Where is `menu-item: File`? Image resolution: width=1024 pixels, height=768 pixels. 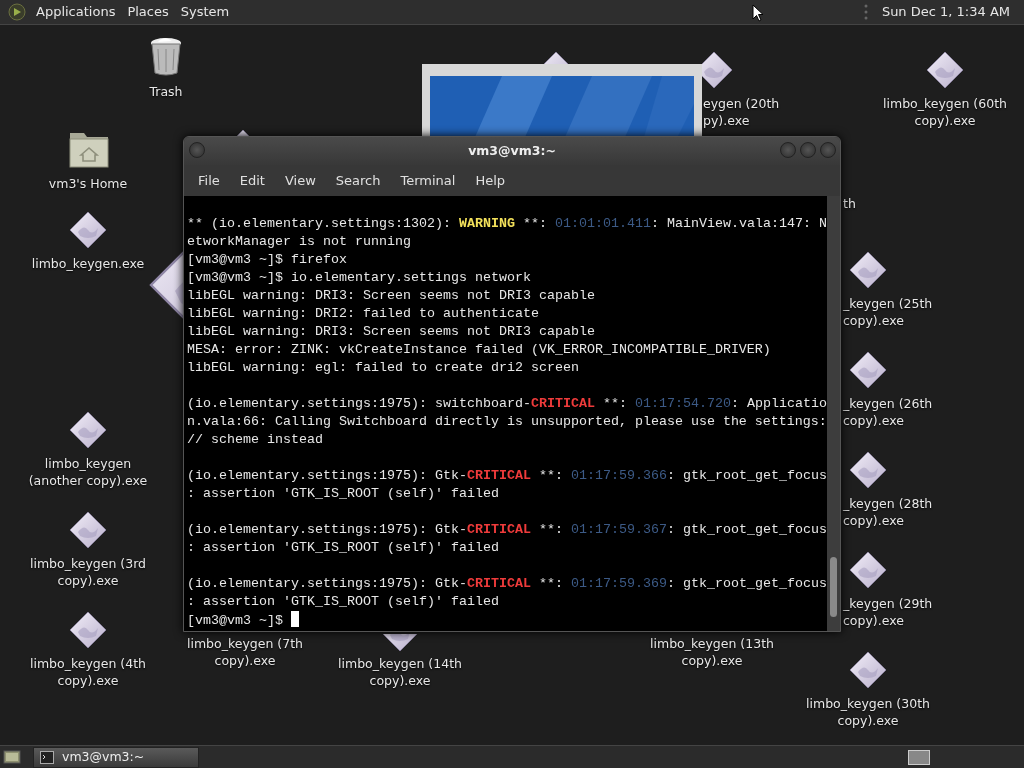 menu-item: File is located at coordinates (209, 180).